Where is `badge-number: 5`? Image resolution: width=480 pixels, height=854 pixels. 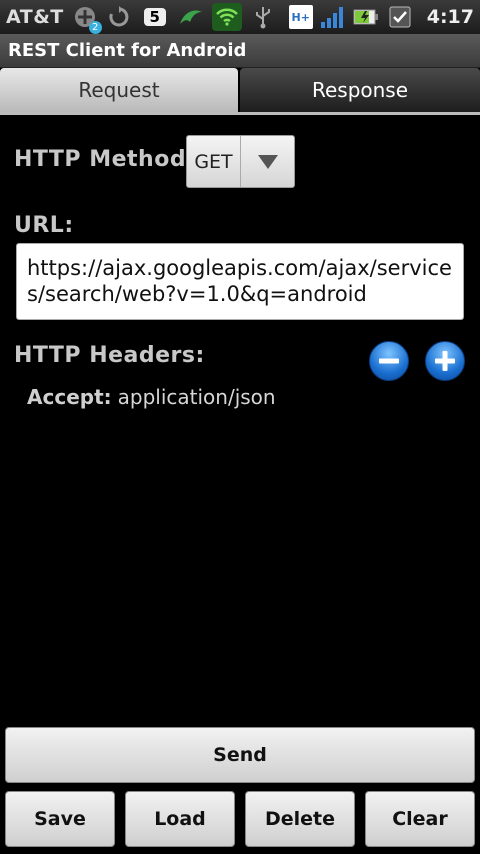 badge-number: 5 is located at coordinates (154, 17).